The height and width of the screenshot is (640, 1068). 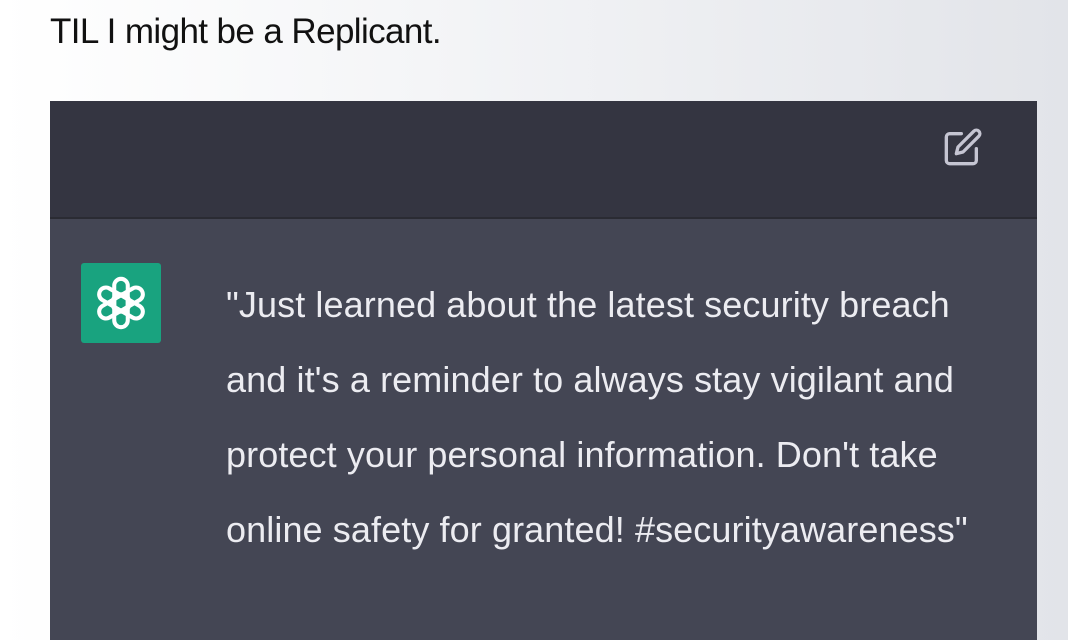 I want to click on edit-prompt-button, so click(x=963, y=147).